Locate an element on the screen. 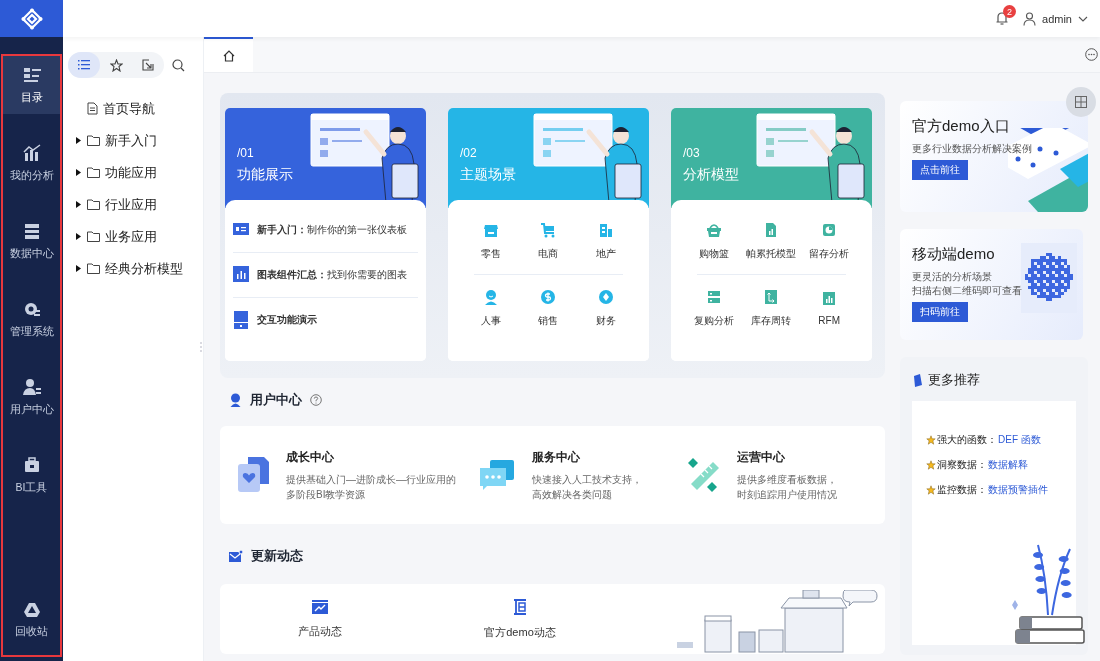  center-title: 成长中心 is located at coordinates (310, 457).